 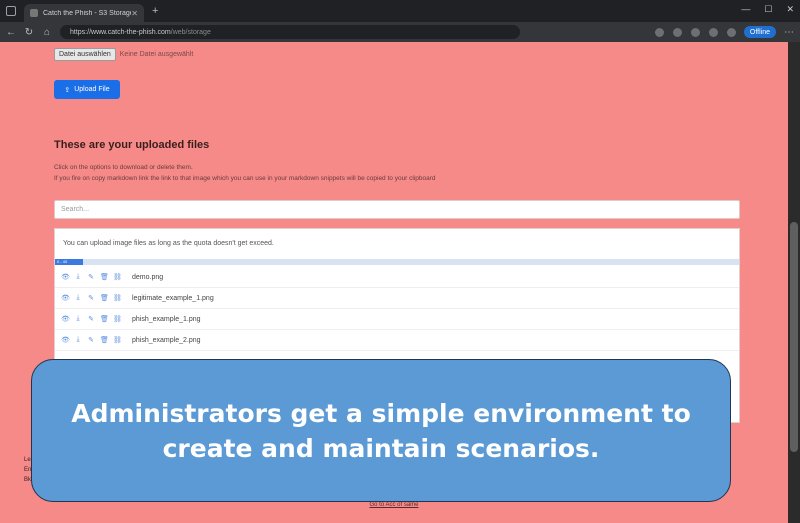 What do you see at coordinates (120, 32) in the screenshot?
I see `url-host: https://www.catch-the-phish.com` at bounding box center [120, 32].